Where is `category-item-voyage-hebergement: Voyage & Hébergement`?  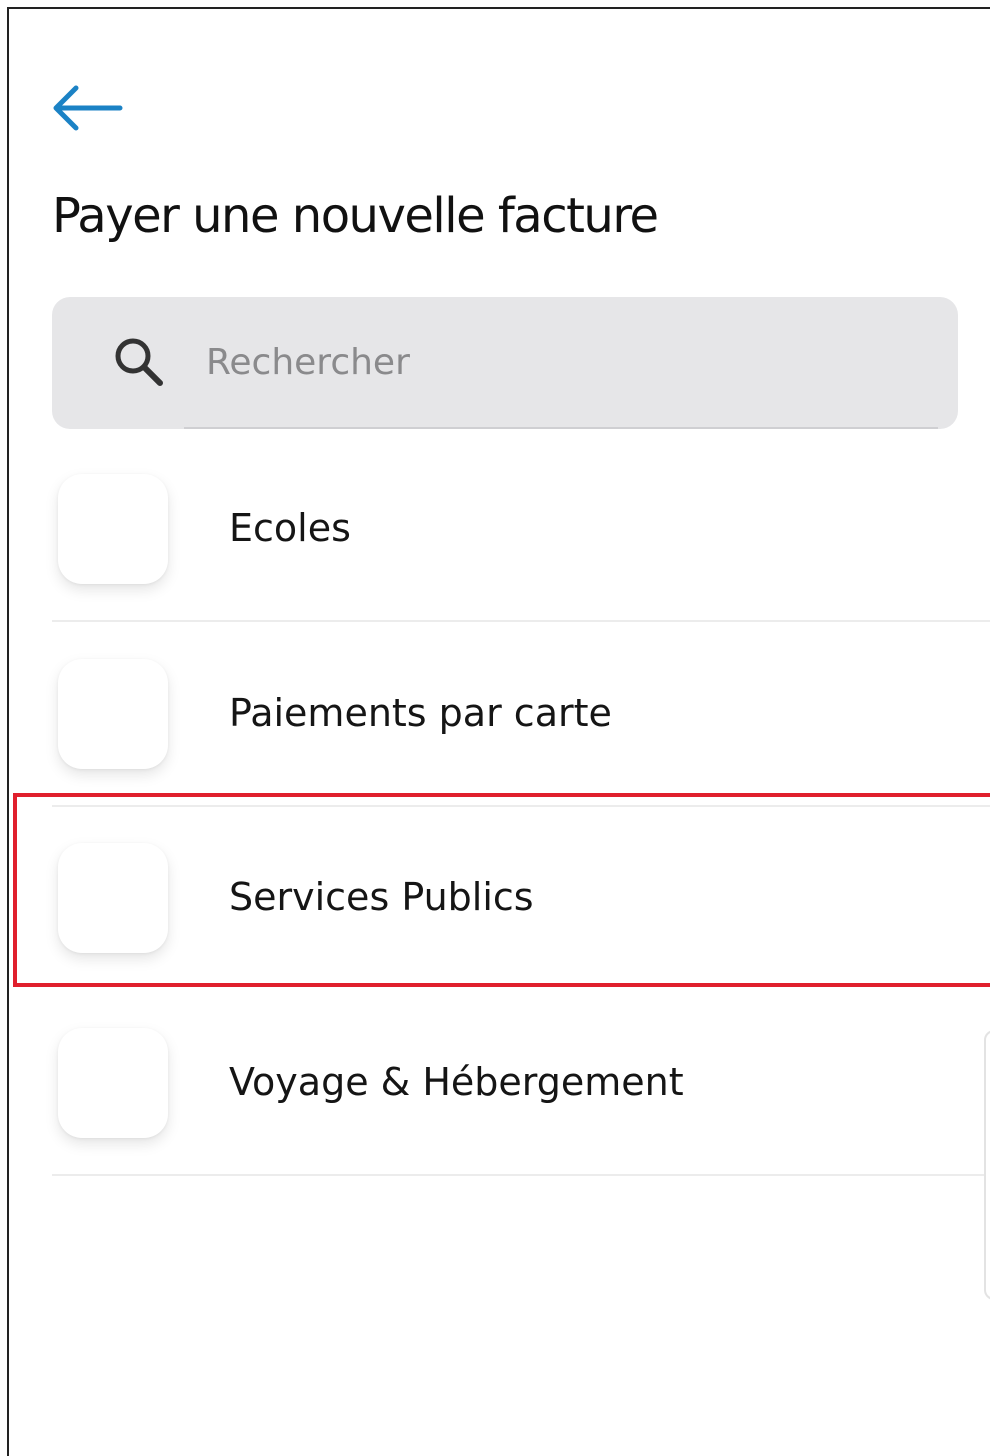 category-item-voyage-hebergement: Voyage & Hébergement is located at coordinates (495, 1106).